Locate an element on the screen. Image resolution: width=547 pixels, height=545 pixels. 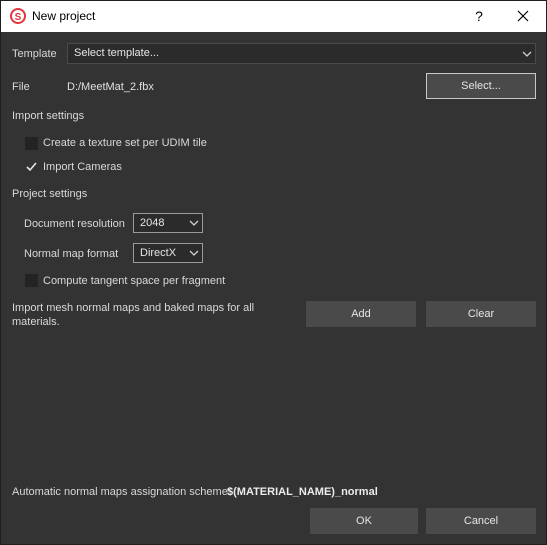
document-resolution-label: Document resolution is located at coordinates (74, 224).